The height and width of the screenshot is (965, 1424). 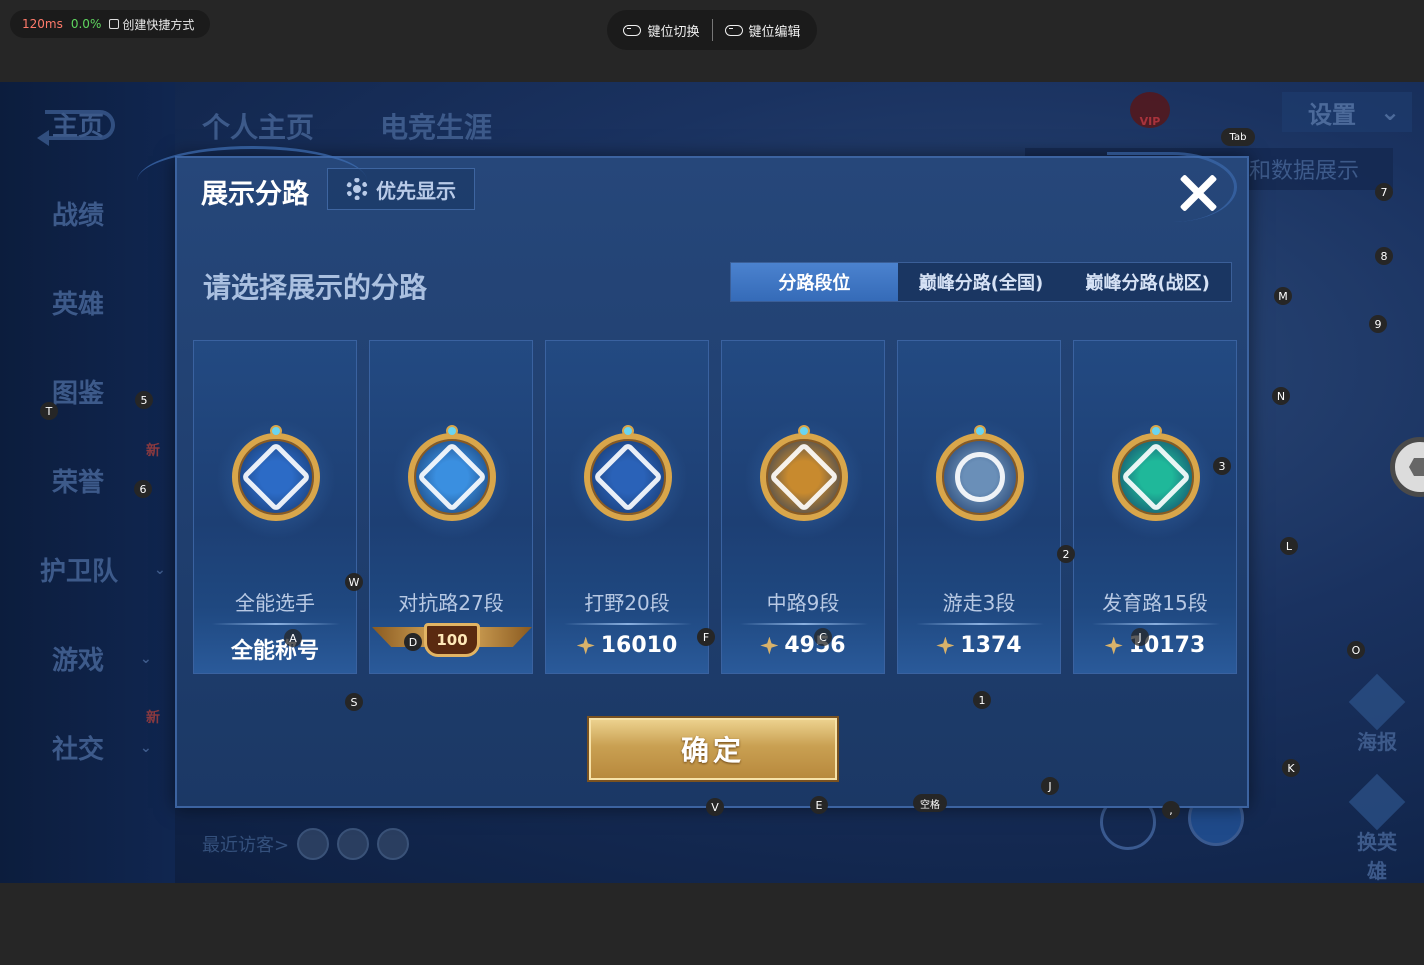 I want to click on sidebar-item: 主页, so click(x=78, y=124).